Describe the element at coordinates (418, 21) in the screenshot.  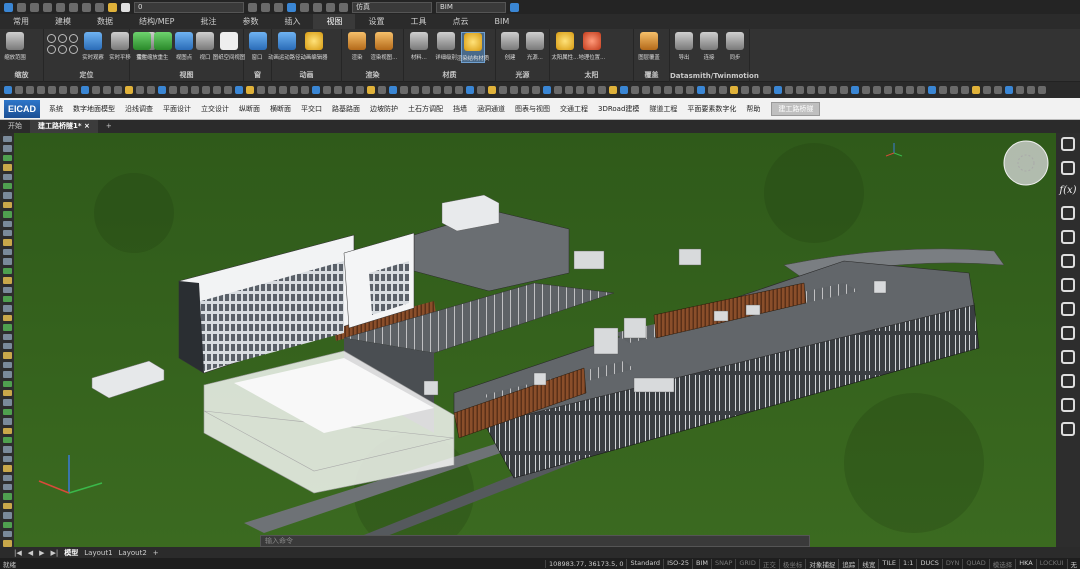
I see `tab-9: 工具` at that location.